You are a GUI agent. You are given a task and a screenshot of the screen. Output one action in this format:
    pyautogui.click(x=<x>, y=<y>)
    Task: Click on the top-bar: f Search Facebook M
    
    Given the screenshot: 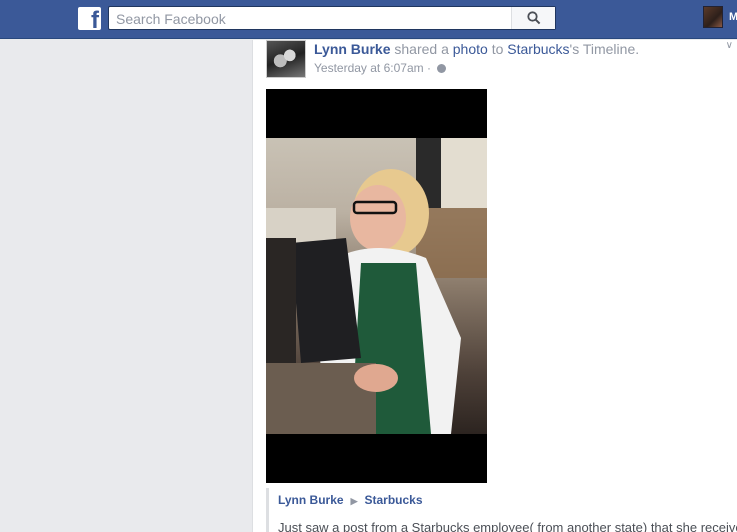 What is the action you would take?
    pyautogui.click(x=368, y=19)
    